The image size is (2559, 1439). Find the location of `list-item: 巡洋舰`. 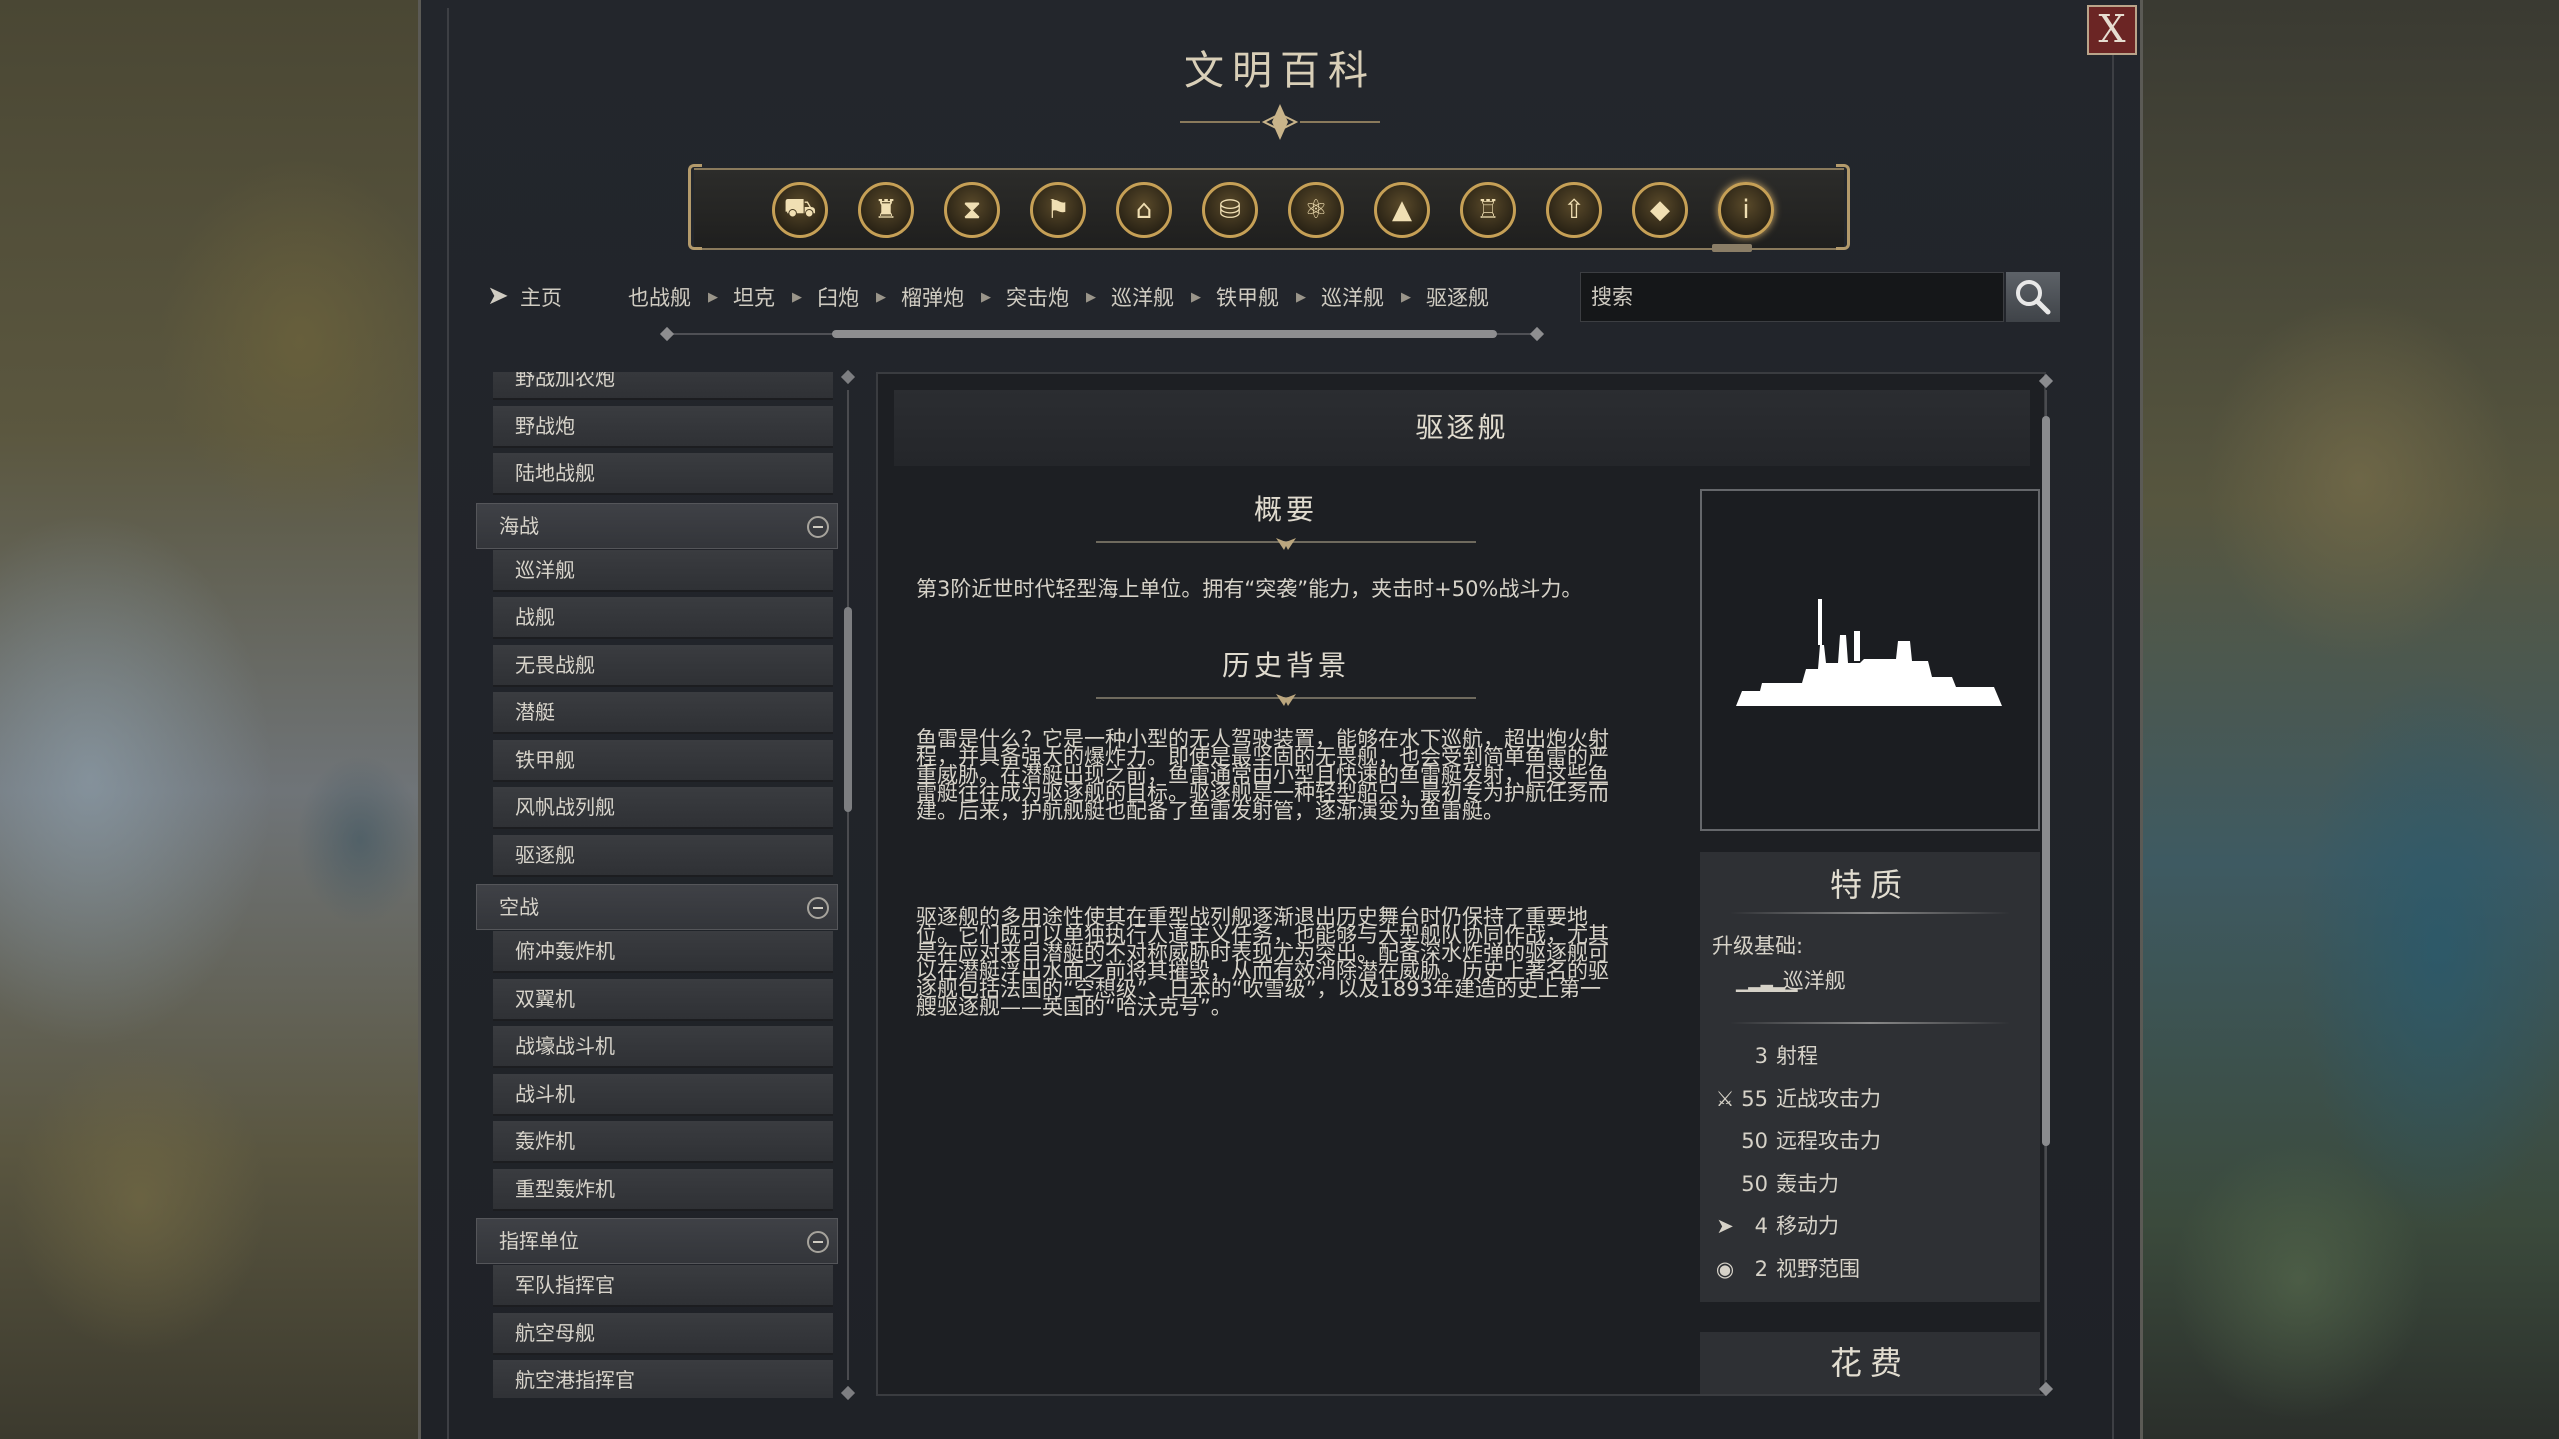

list-item: 巡洋舰 is located at coordinates (663, 570).